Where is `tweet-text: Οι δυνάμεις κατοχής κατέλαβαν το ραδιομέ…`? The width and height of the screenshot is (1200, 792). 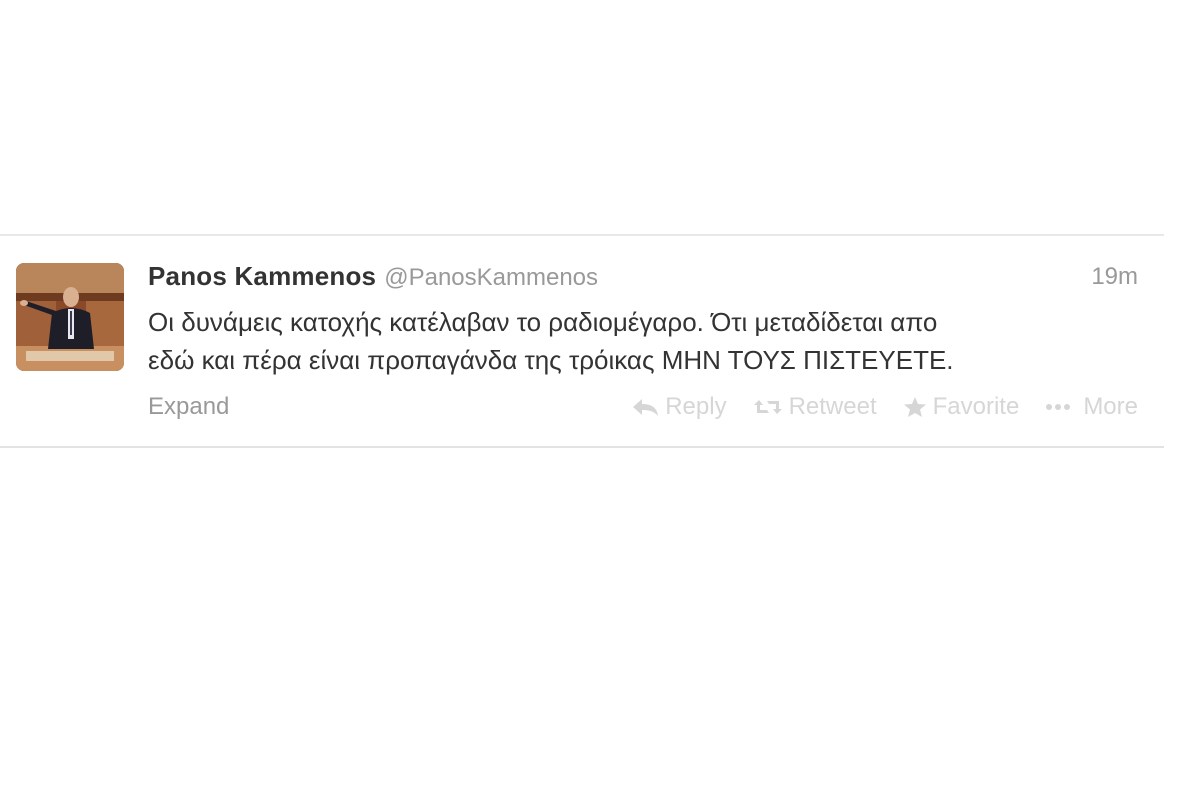
tweet-text: Οι δυνάμεις κατοχής κατέλαβαν το ραδιομέ… is located at coordinates (648, 341).